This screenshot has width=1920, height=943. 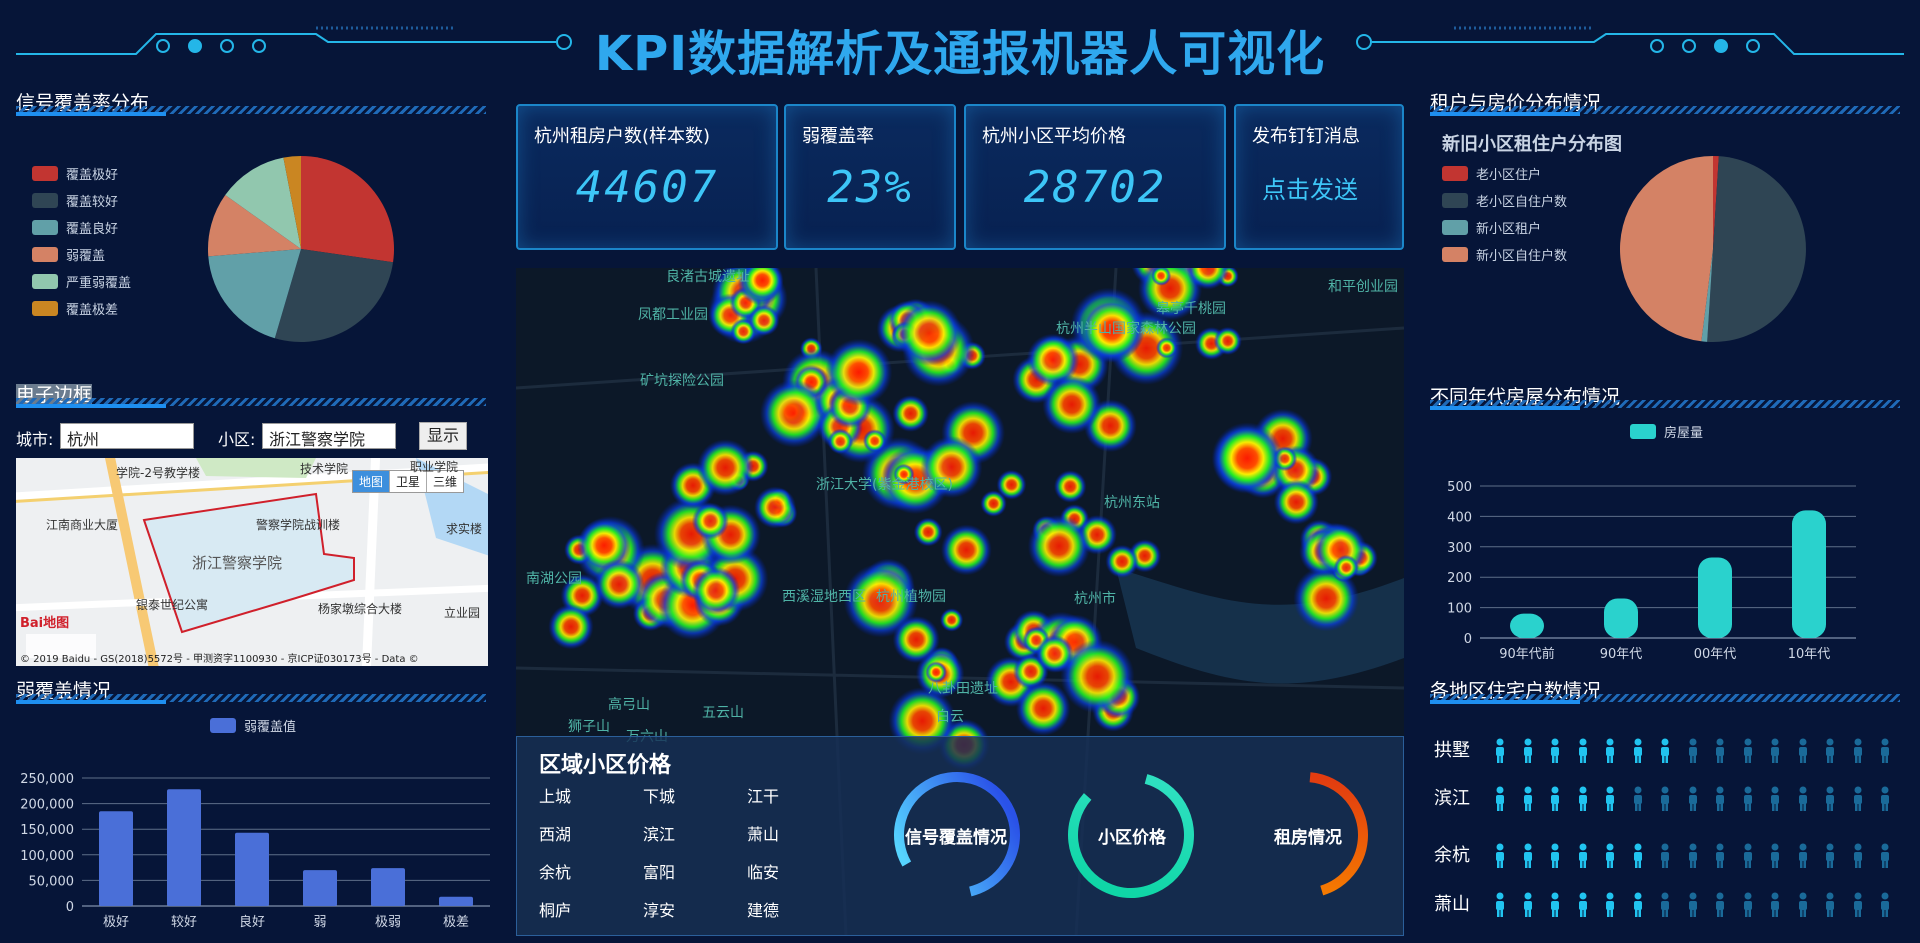 I want to click on legend-item: 弱覆盖, so click(x=81, y=254).